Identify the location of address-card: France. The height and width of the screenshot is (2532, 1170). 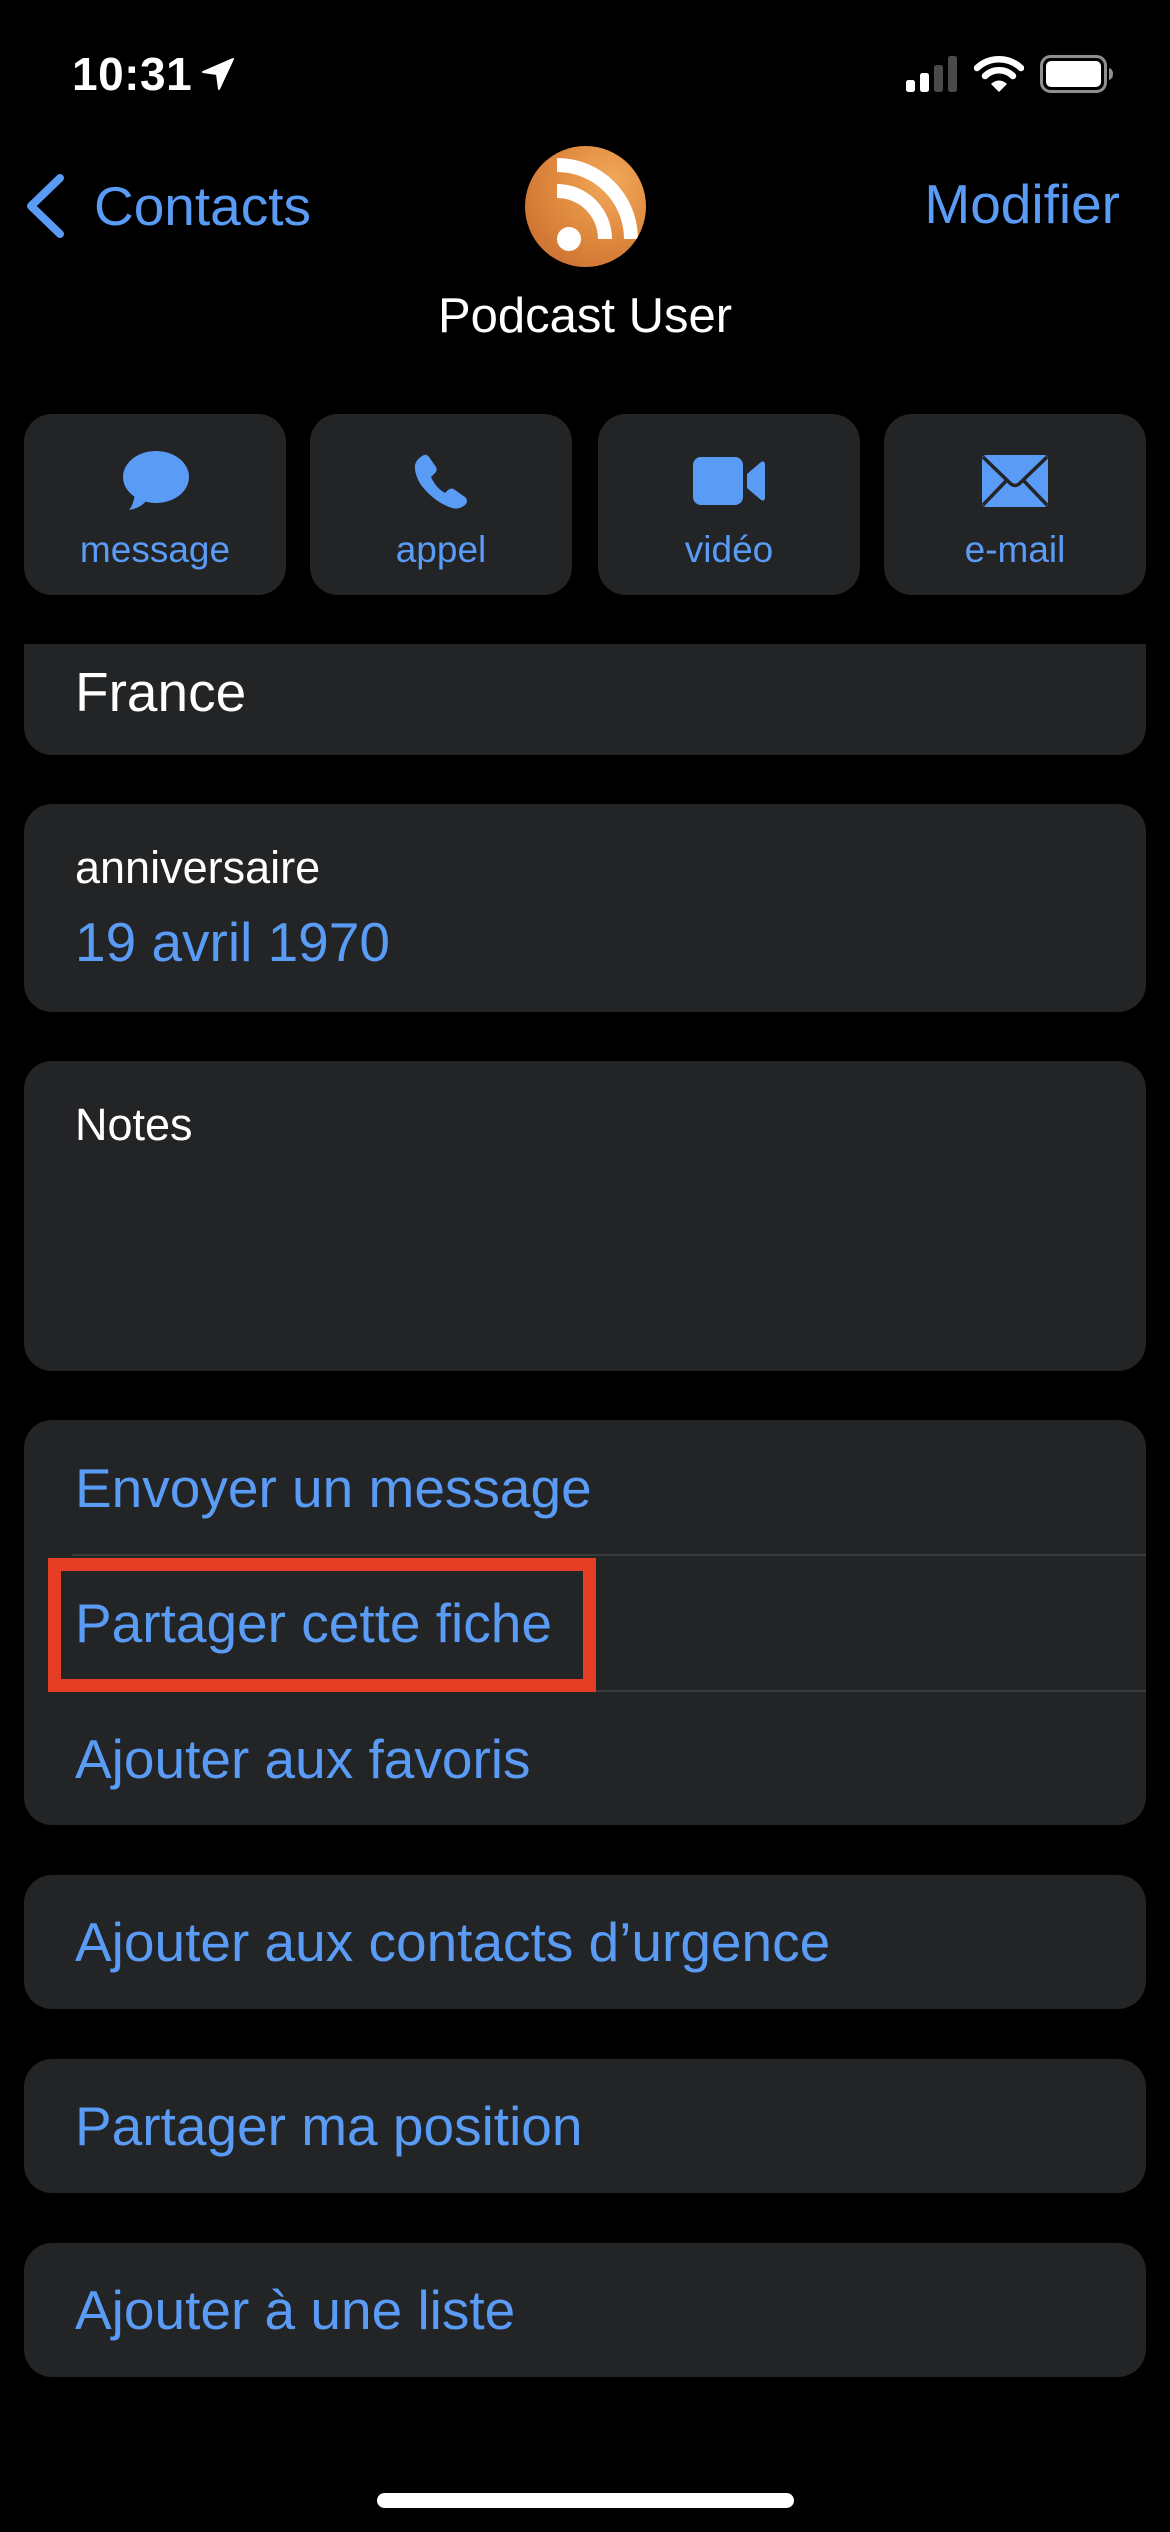
(585, 699).